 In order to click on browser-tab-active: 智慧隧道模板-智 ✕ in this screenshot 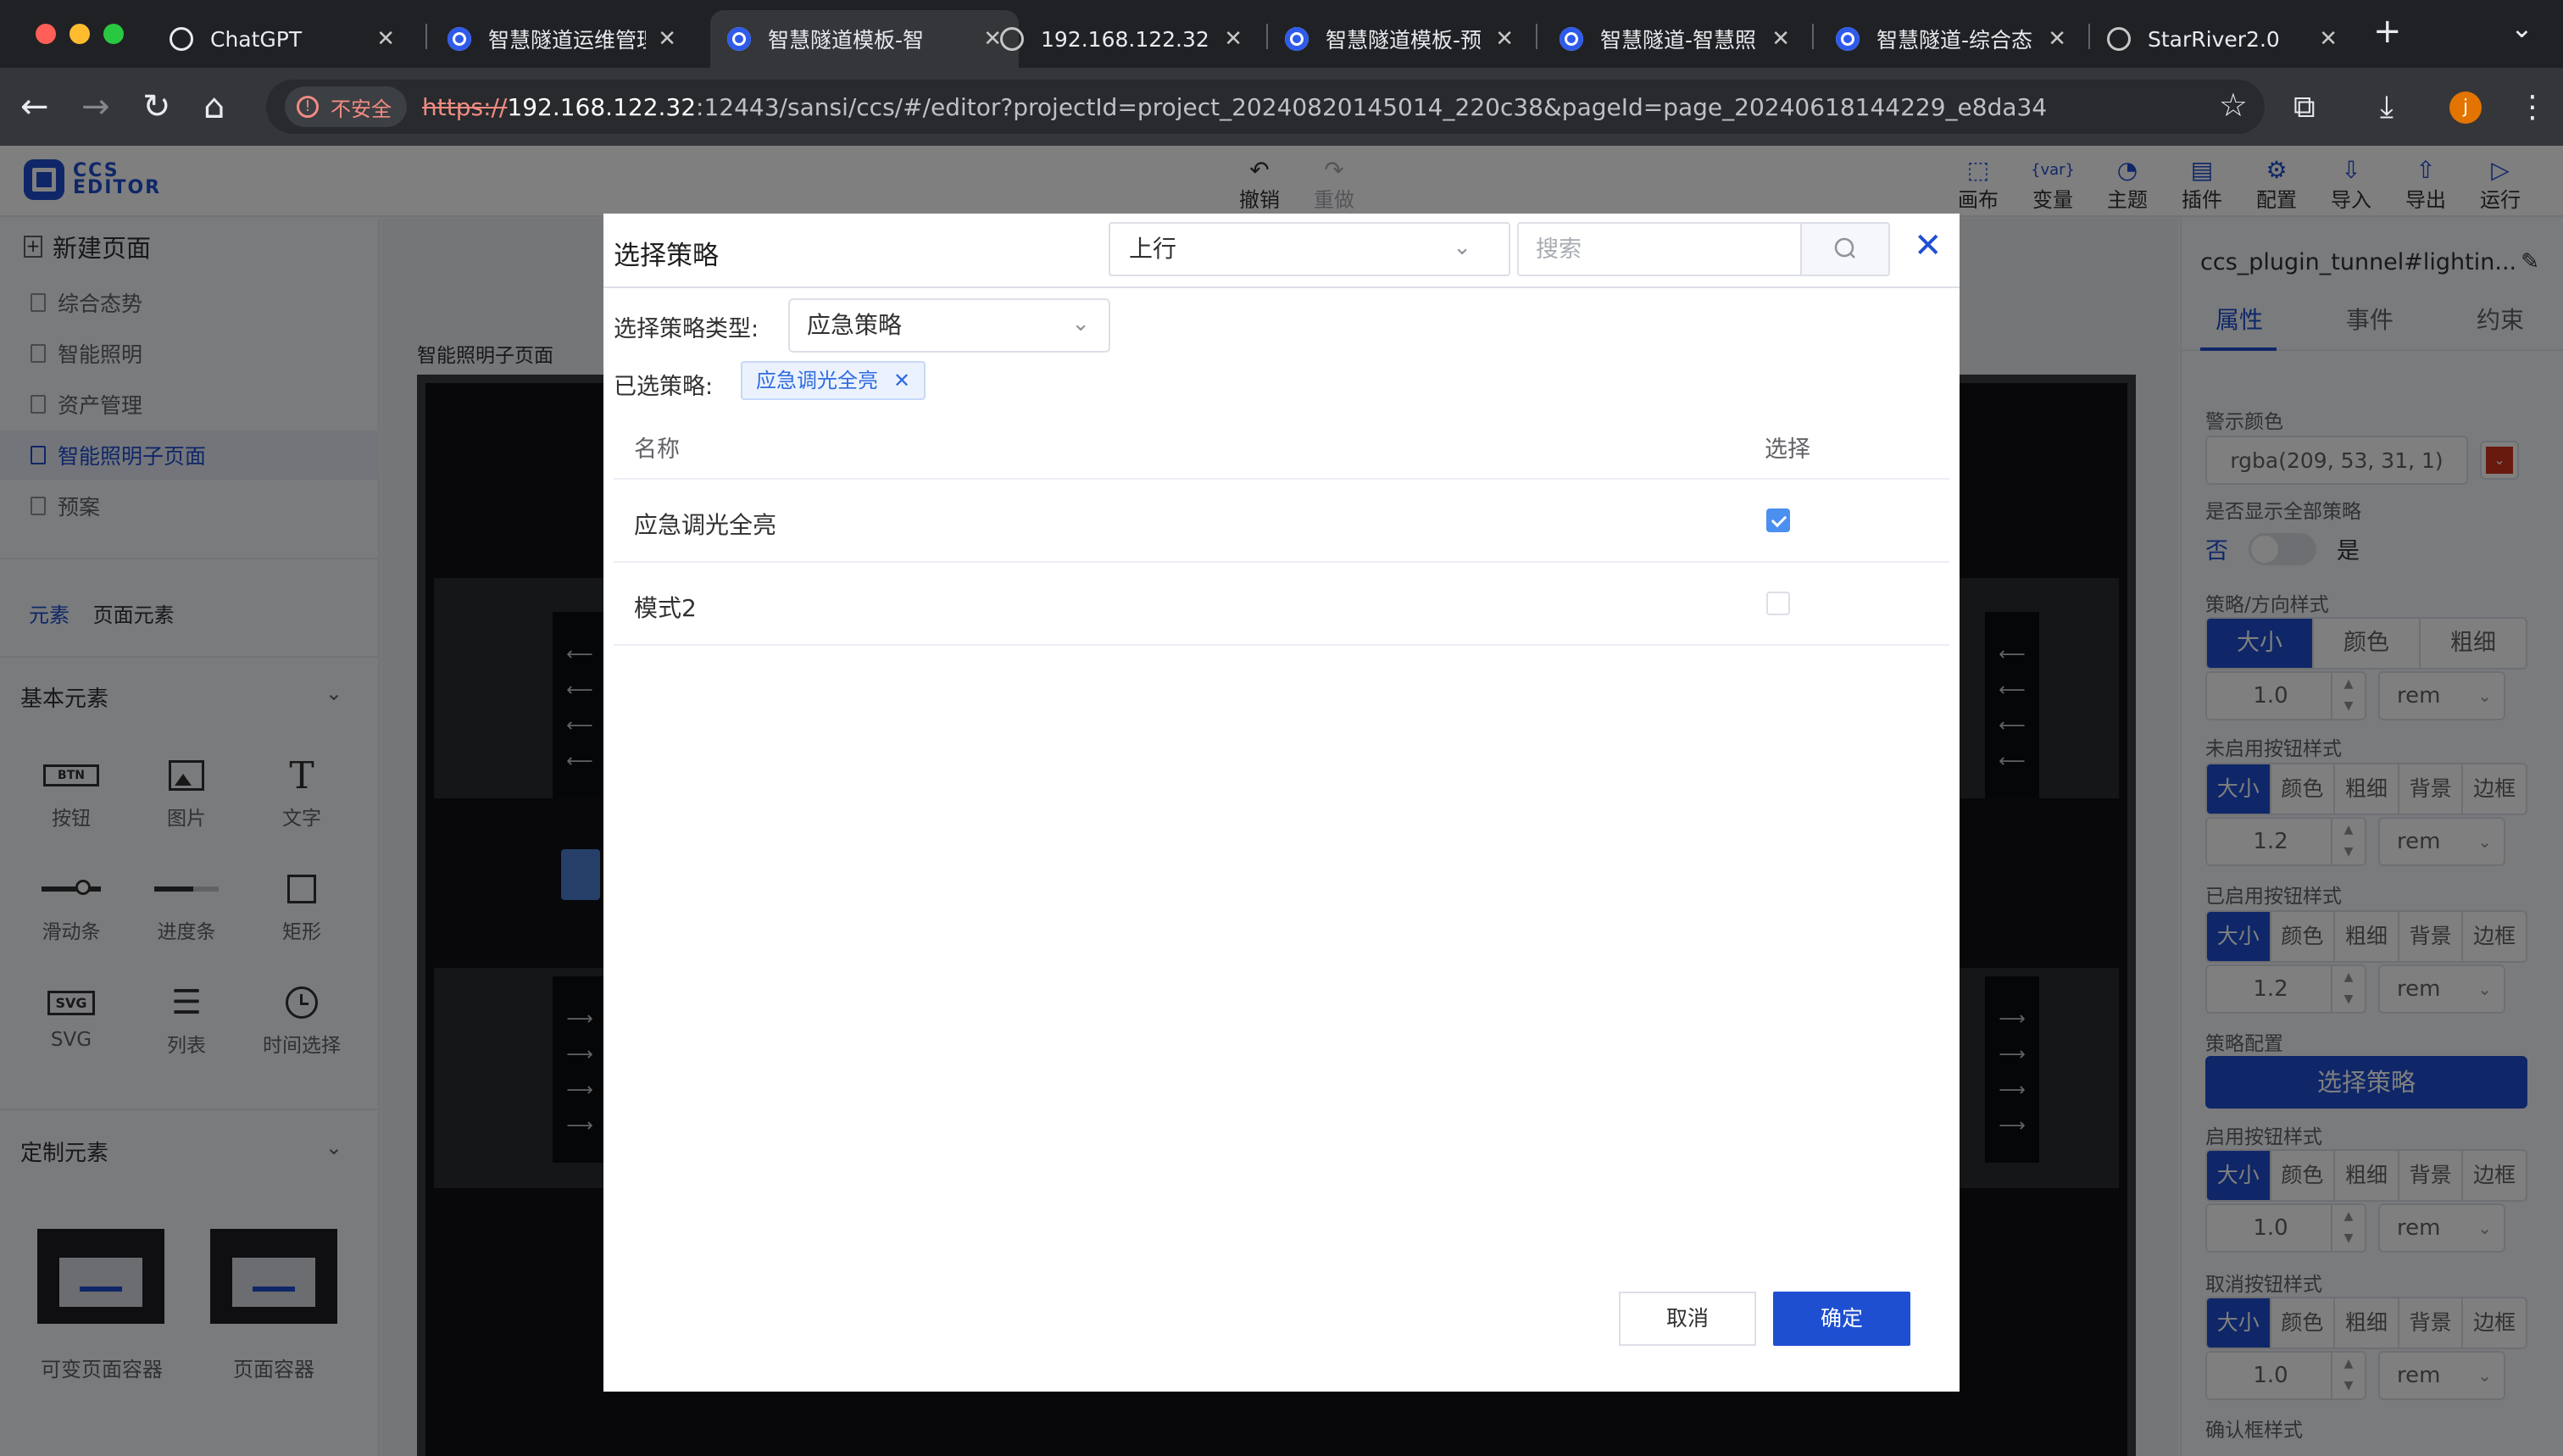, I will do `click(864, 39)`.